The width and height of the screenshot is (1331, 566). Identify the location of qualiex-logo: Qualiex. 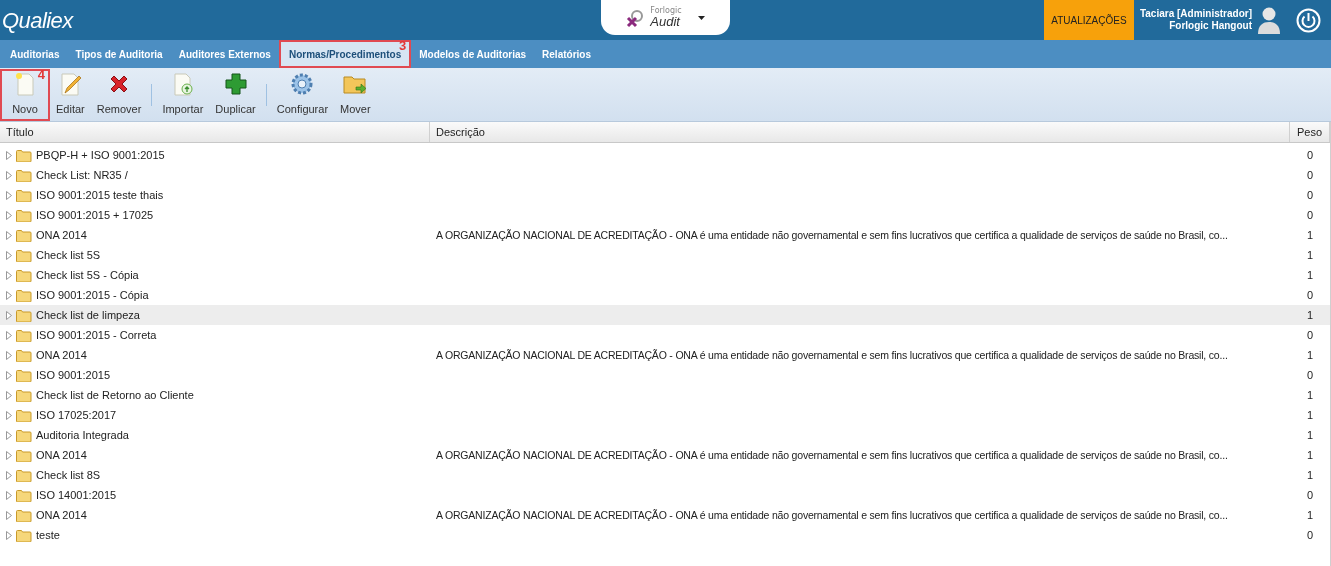
(37, 20).